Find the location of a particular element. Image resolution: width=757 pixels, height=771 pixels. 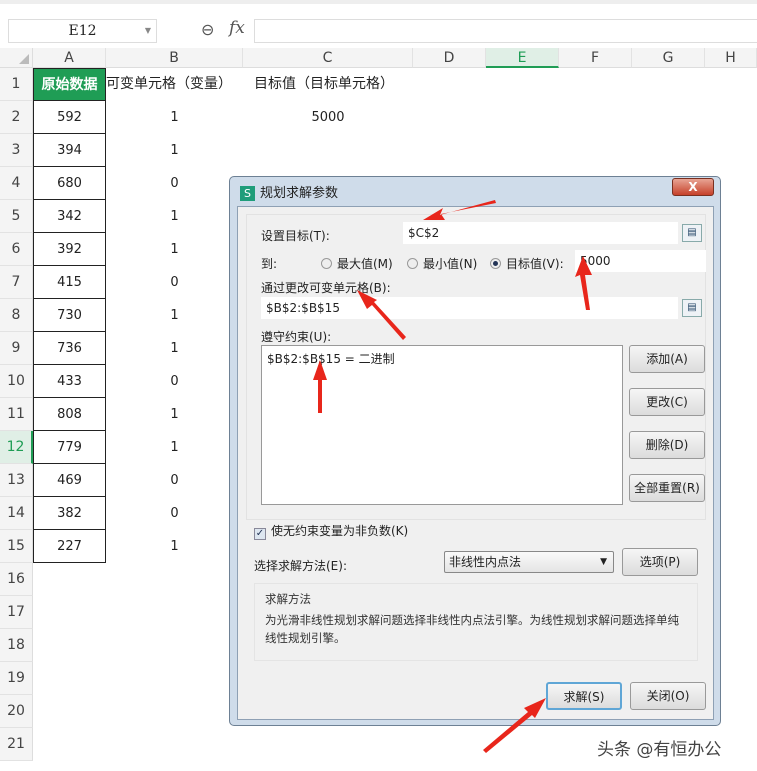

cell-B10: 0 is located at coordinates (174, 381).